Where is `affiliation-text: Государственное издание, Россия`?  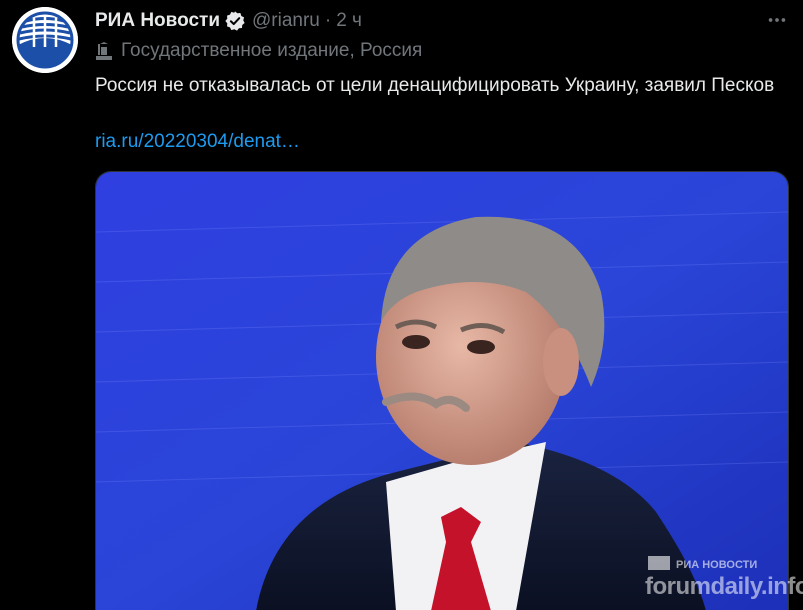
affiliation-text: Государственное издание, Россия is located at coordinates (272, 50).